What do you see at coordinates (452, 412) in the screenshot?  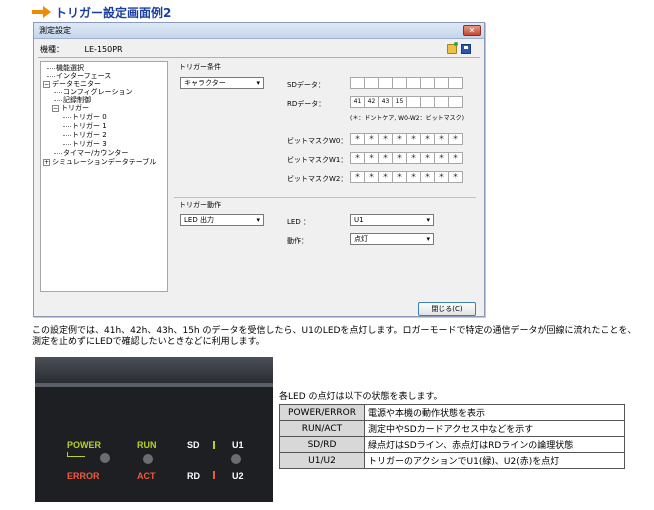 I see `table-row: POWER/ERROR 電源や本機の動作状態を表示` at bounding box center [452, 412].